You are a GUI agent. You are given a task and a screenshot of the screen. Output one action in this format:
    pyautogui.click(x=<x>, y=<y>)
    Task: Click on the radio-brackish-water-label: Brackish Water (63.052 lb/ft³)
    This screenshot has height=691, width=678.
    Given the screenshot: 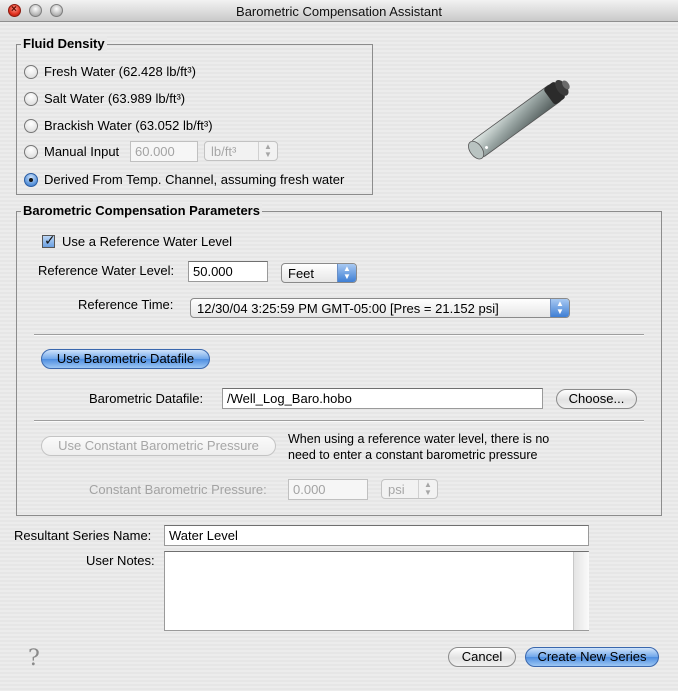 What is the action you would take?
    pyautogui.click(x=128, y=125)
    